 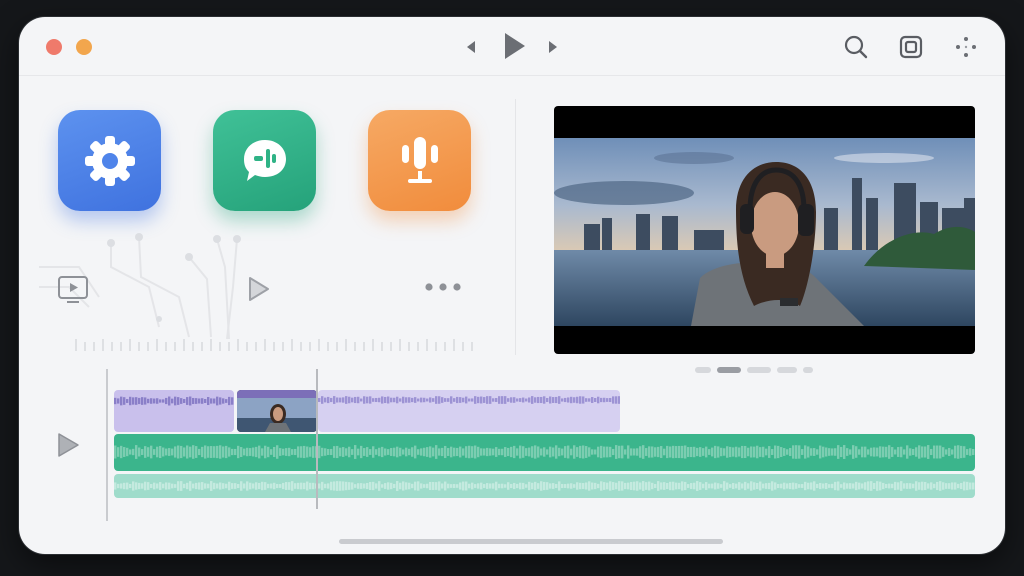 I want to click on timeline-track-line, so click(x=107, y=445).